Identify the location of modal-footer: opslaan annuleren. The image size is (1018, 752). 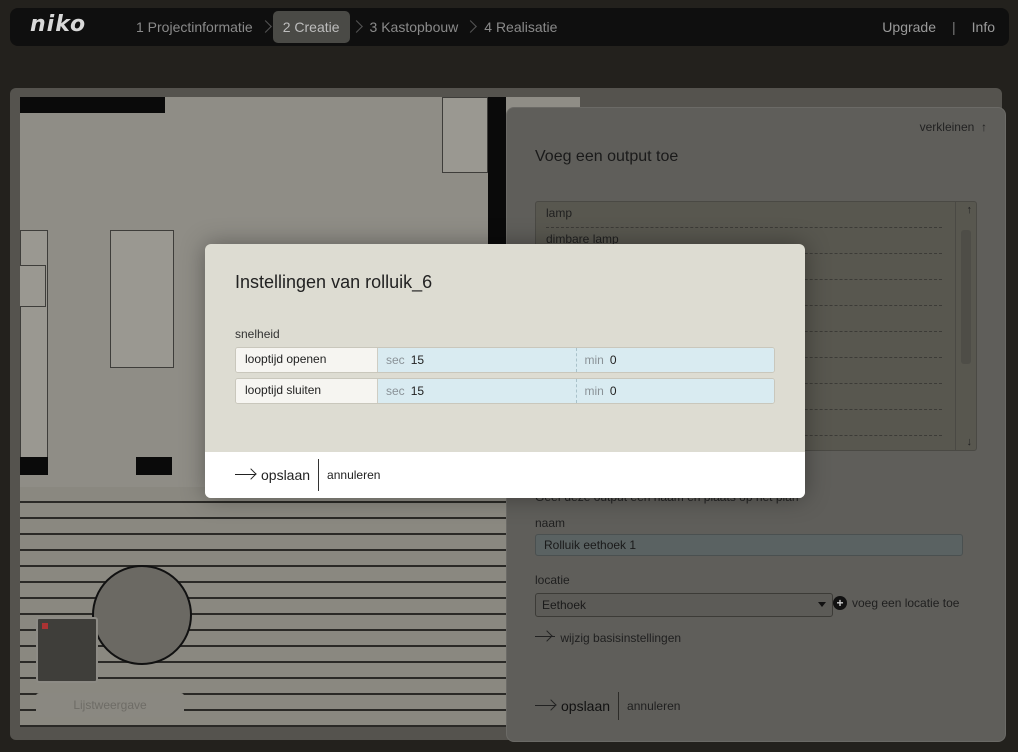
(505, 475).